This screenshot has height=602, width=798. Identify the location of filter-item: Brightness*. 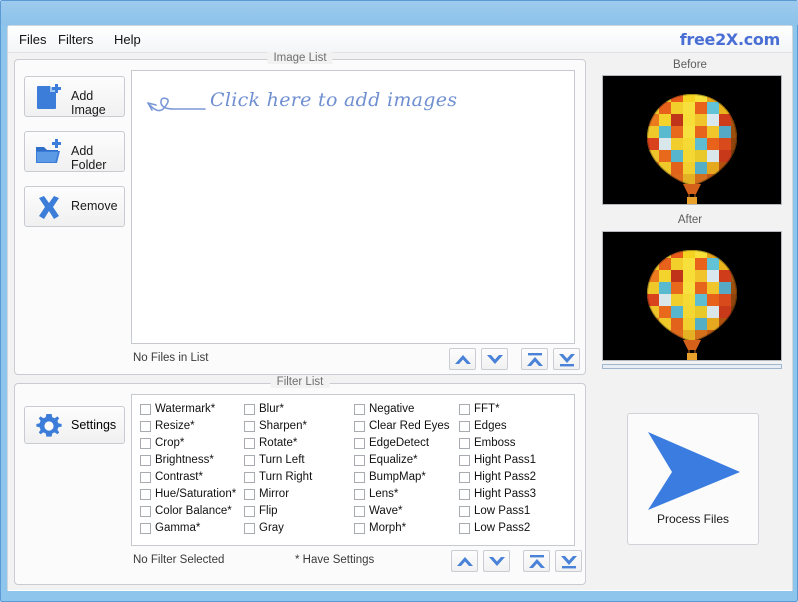
(192, 460).